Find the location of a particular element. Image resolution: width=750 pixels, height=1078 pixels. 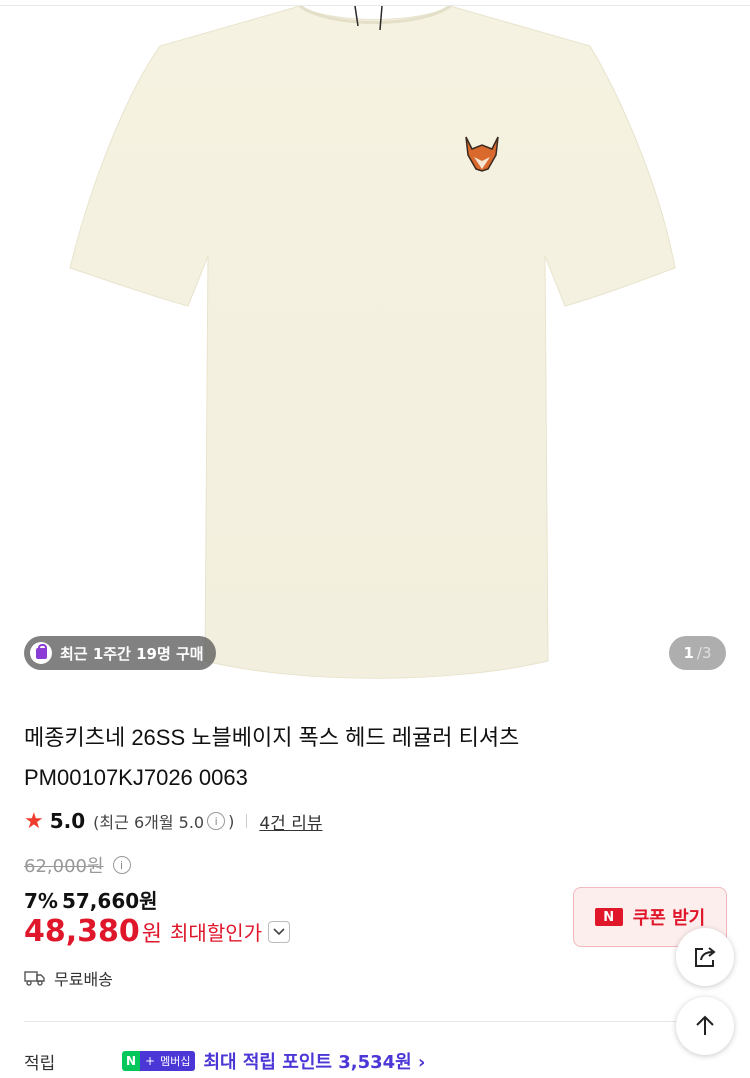

naver-n-icon: N is located at coordinates (608, 917).